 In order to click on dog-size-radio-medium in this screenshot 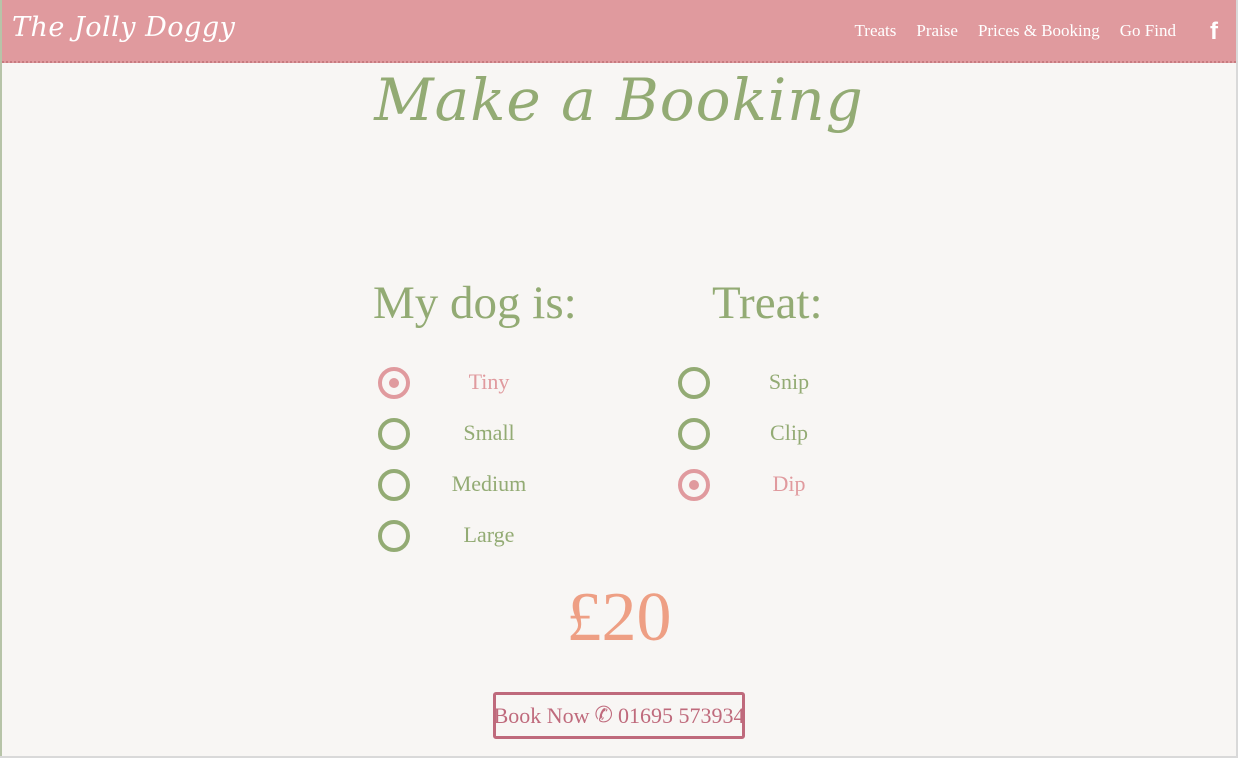, I will do `click(394, 485)`.